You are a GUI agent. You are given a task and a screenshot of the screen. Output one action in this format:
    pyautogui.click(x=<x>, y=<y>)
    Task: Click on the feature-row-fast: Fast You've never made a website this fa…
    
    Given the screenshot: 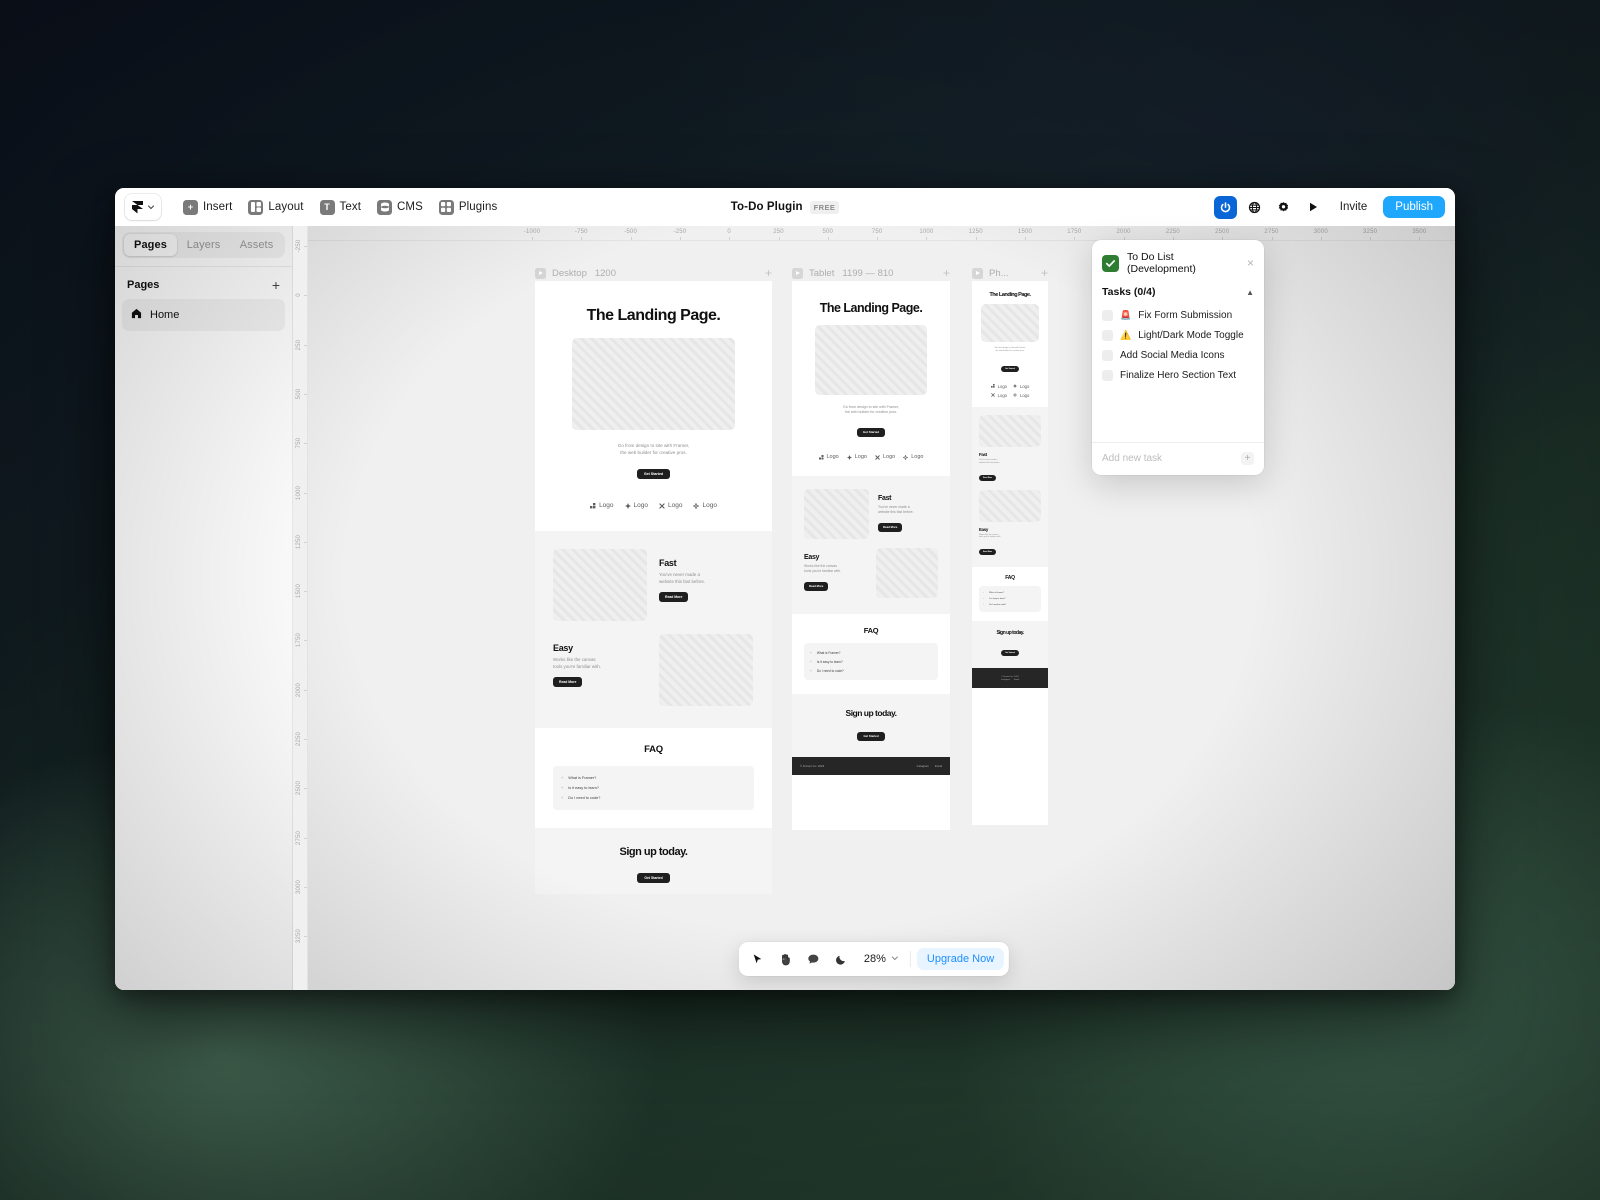 What is the action you would take?
    pyautogui.click(x=871, y=514)
    